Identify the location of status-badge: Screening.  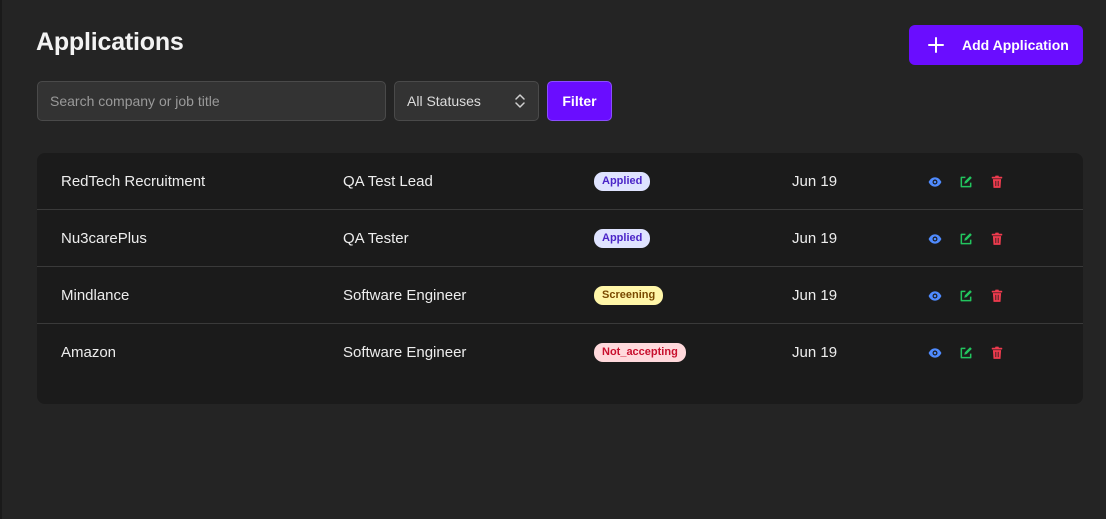
(629, 295).